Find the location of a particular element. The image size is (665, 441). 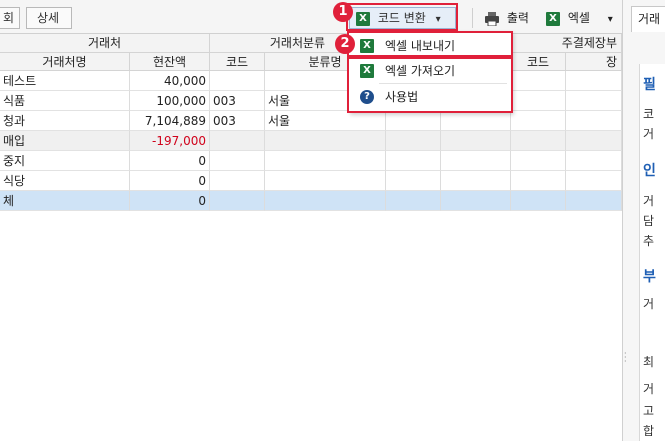

annotation-badge-2: 2 is located at coordinates (345, 44).